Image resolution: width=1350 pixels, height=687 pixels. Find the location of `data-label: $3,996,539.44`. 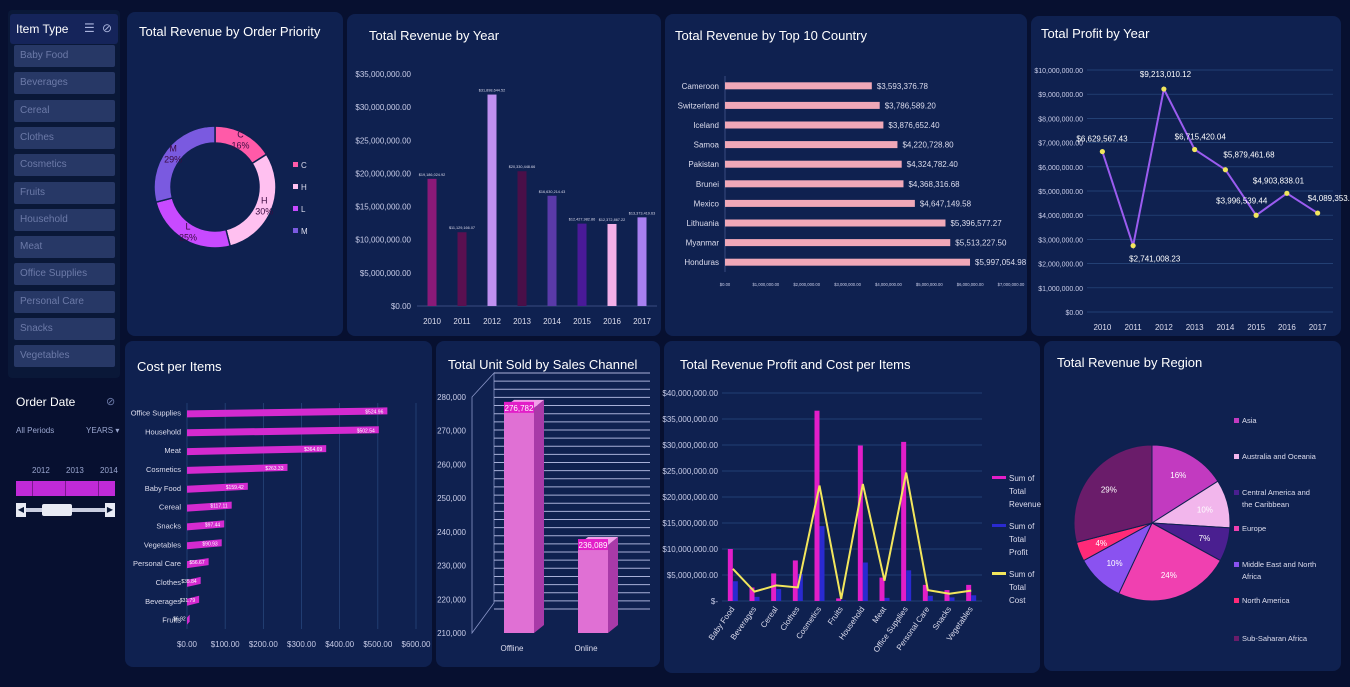

data-label: $3,996,539.44 is located at coordinates (1242, 200).